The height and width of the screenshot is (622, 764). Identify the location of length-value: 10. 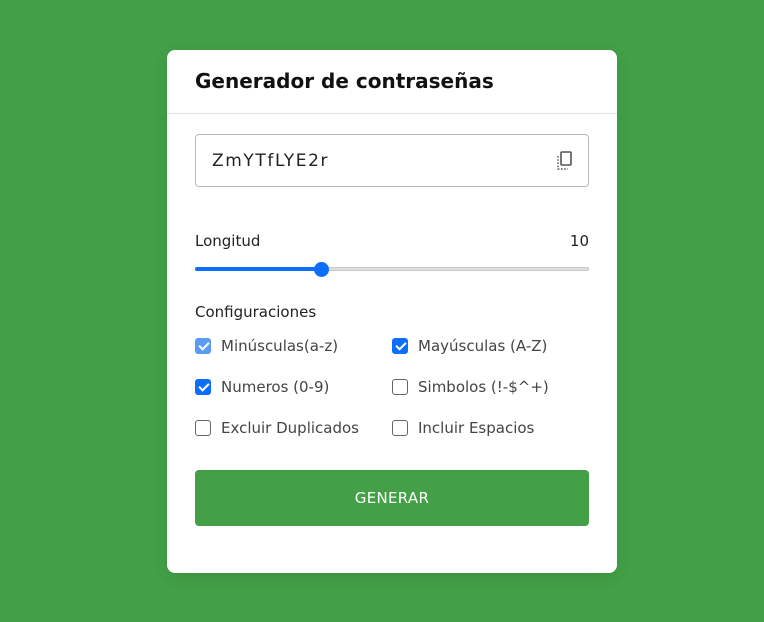
(579, 241).